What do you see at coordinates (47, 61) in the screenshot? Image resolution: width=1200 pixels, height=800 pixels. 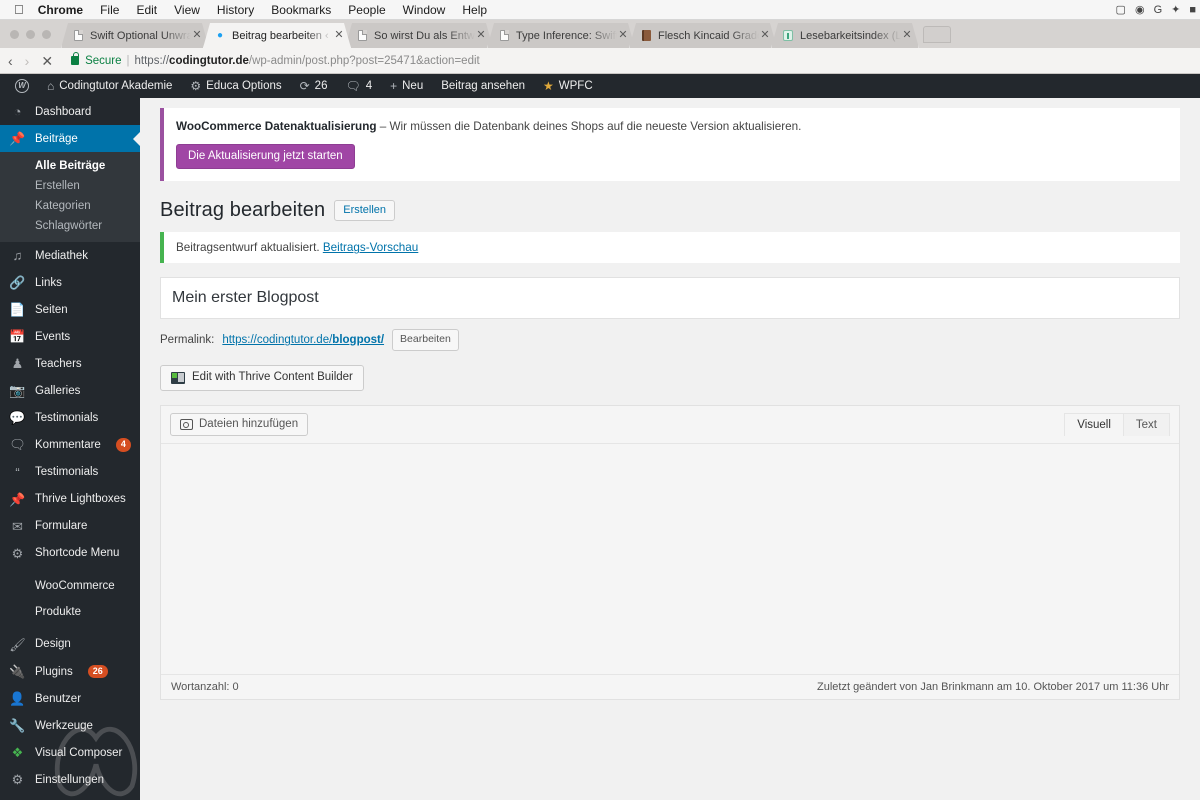 I see `stop-button: ✕` at bounding box center [47, 61].